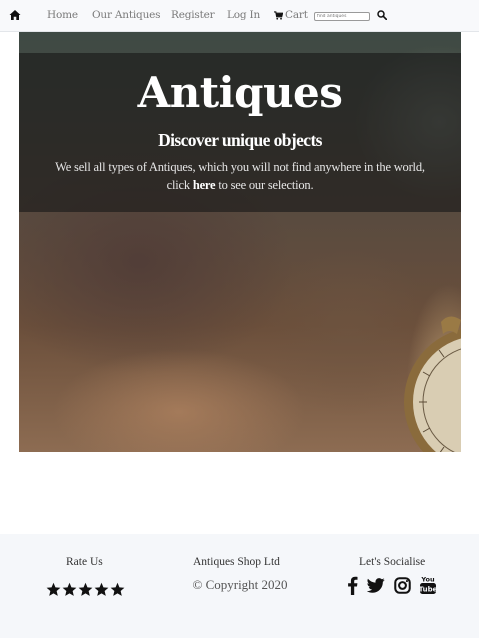 The image size is (479, 638). I want to click on nav-link-log-in: Log In, so click(243, 15).